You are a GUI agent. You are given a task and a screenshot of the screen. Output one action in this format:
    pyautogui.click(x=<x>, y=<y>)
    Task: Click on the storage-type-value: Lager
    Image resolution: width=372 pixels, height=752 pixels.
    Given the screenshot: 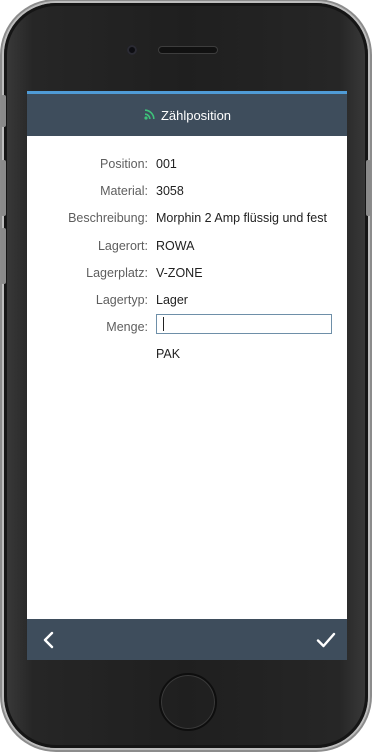 What is the action you would take?
    pyautogui.click(x=172, y=300)
    